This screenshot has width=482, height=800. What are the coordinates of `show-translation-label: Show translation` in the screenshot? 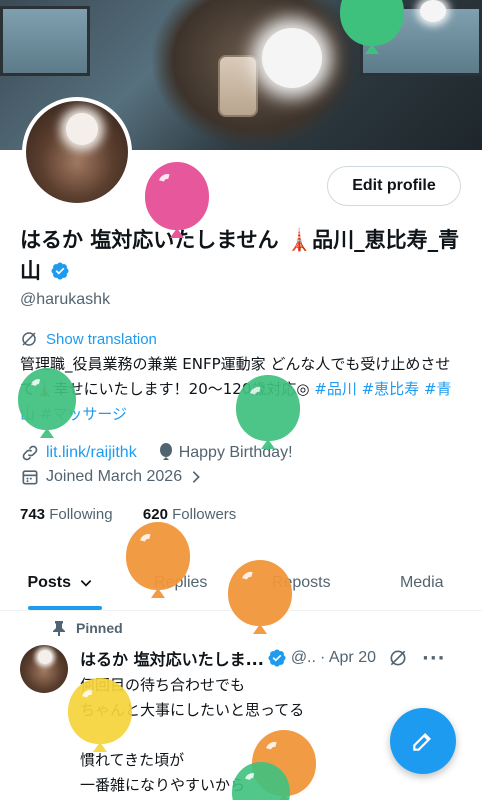 It's located at (101, 339).